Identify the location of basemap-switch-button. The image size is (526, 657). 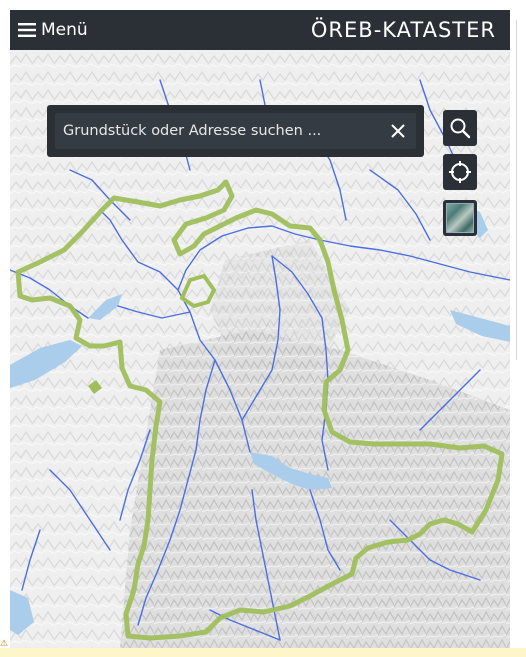
(460, 218).